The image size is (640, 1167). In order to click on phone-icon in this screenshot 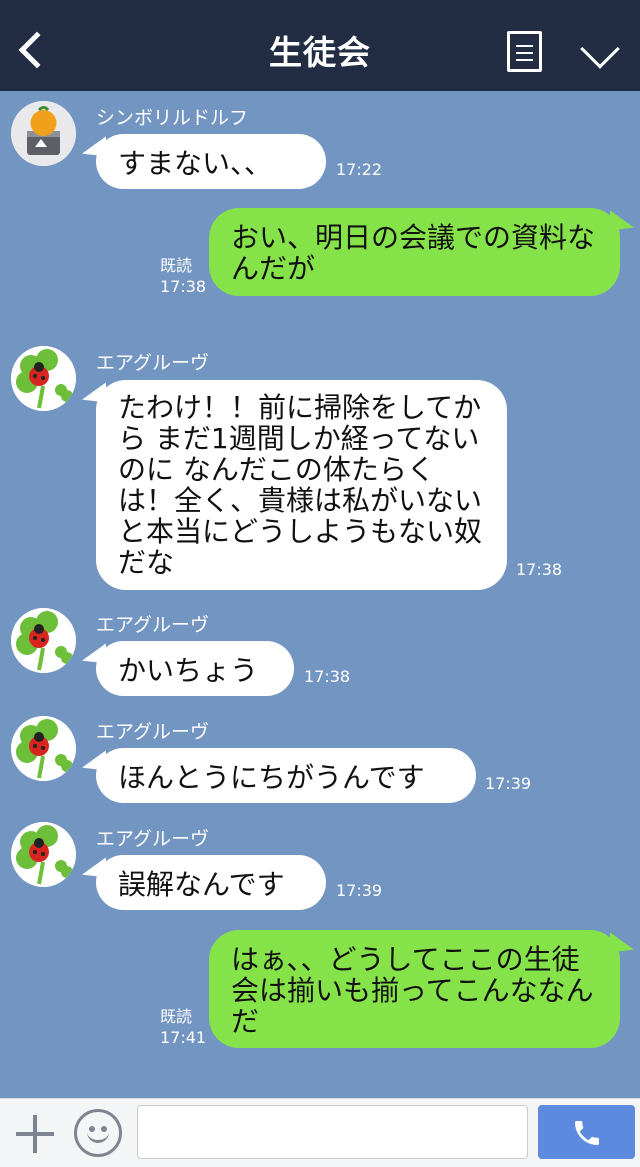, I will do `click(587, 1133)`.